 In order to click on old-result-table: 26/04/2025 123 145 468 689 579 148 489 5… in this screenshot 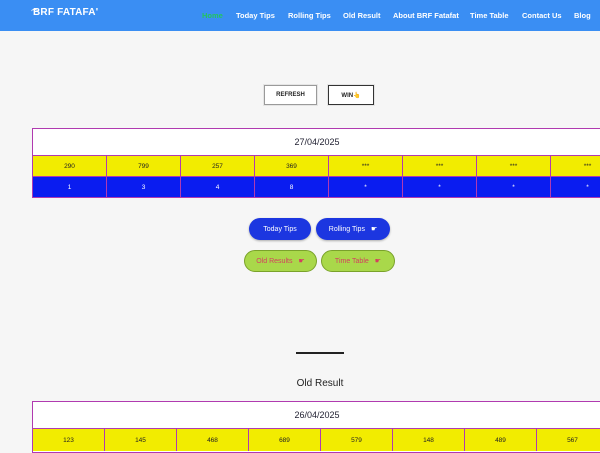, I will do `click(316, 427)`.